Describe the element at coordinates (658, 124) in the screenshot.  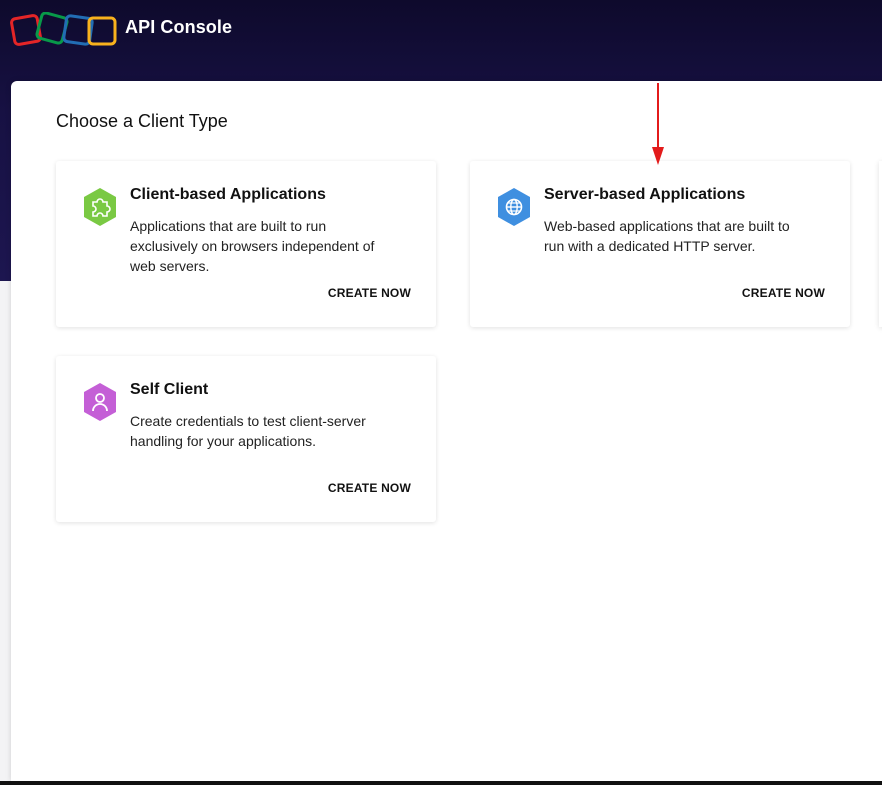
I see `annotation-arrow-icon` at that location.